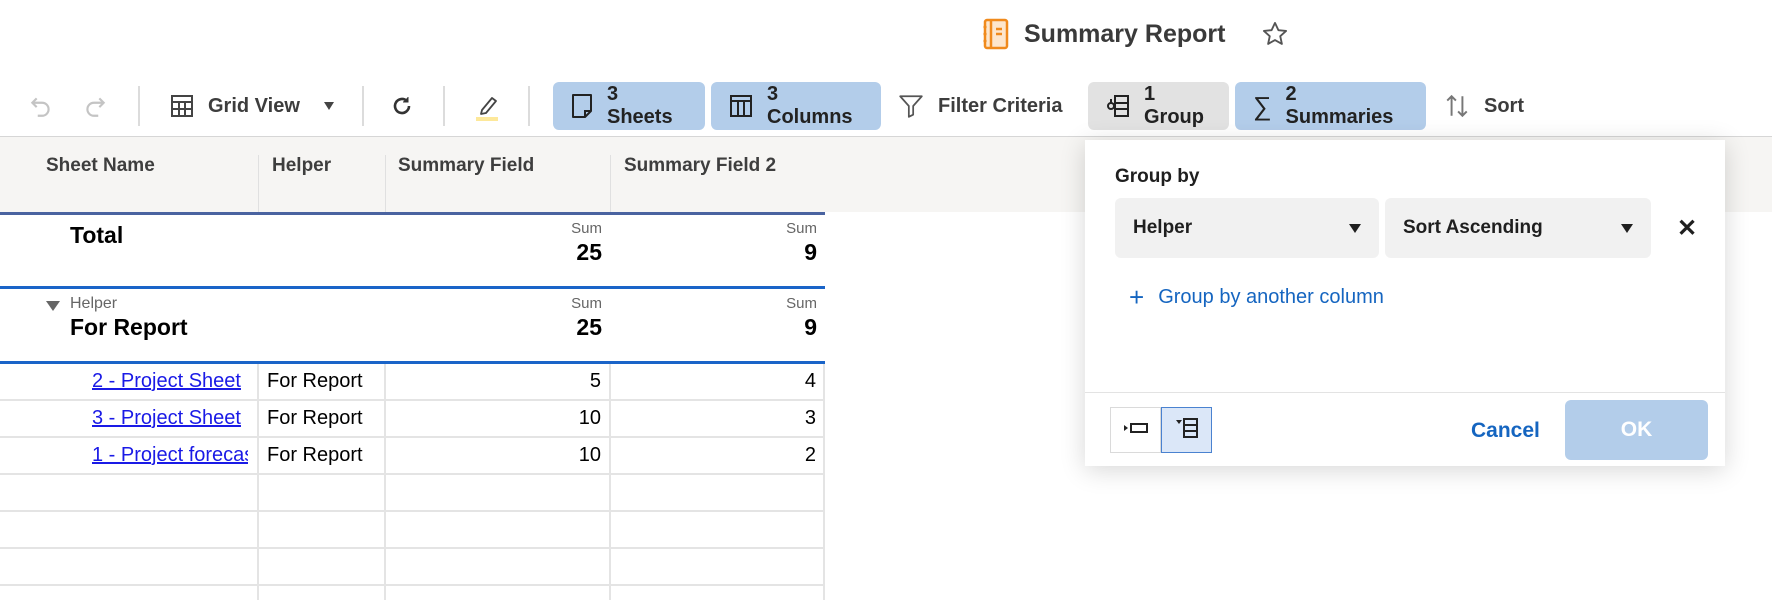 Image resolution: width=1772 pixels, height=600 pixels. I want to click on sigma-icon: ∑, so click(1262, 105).